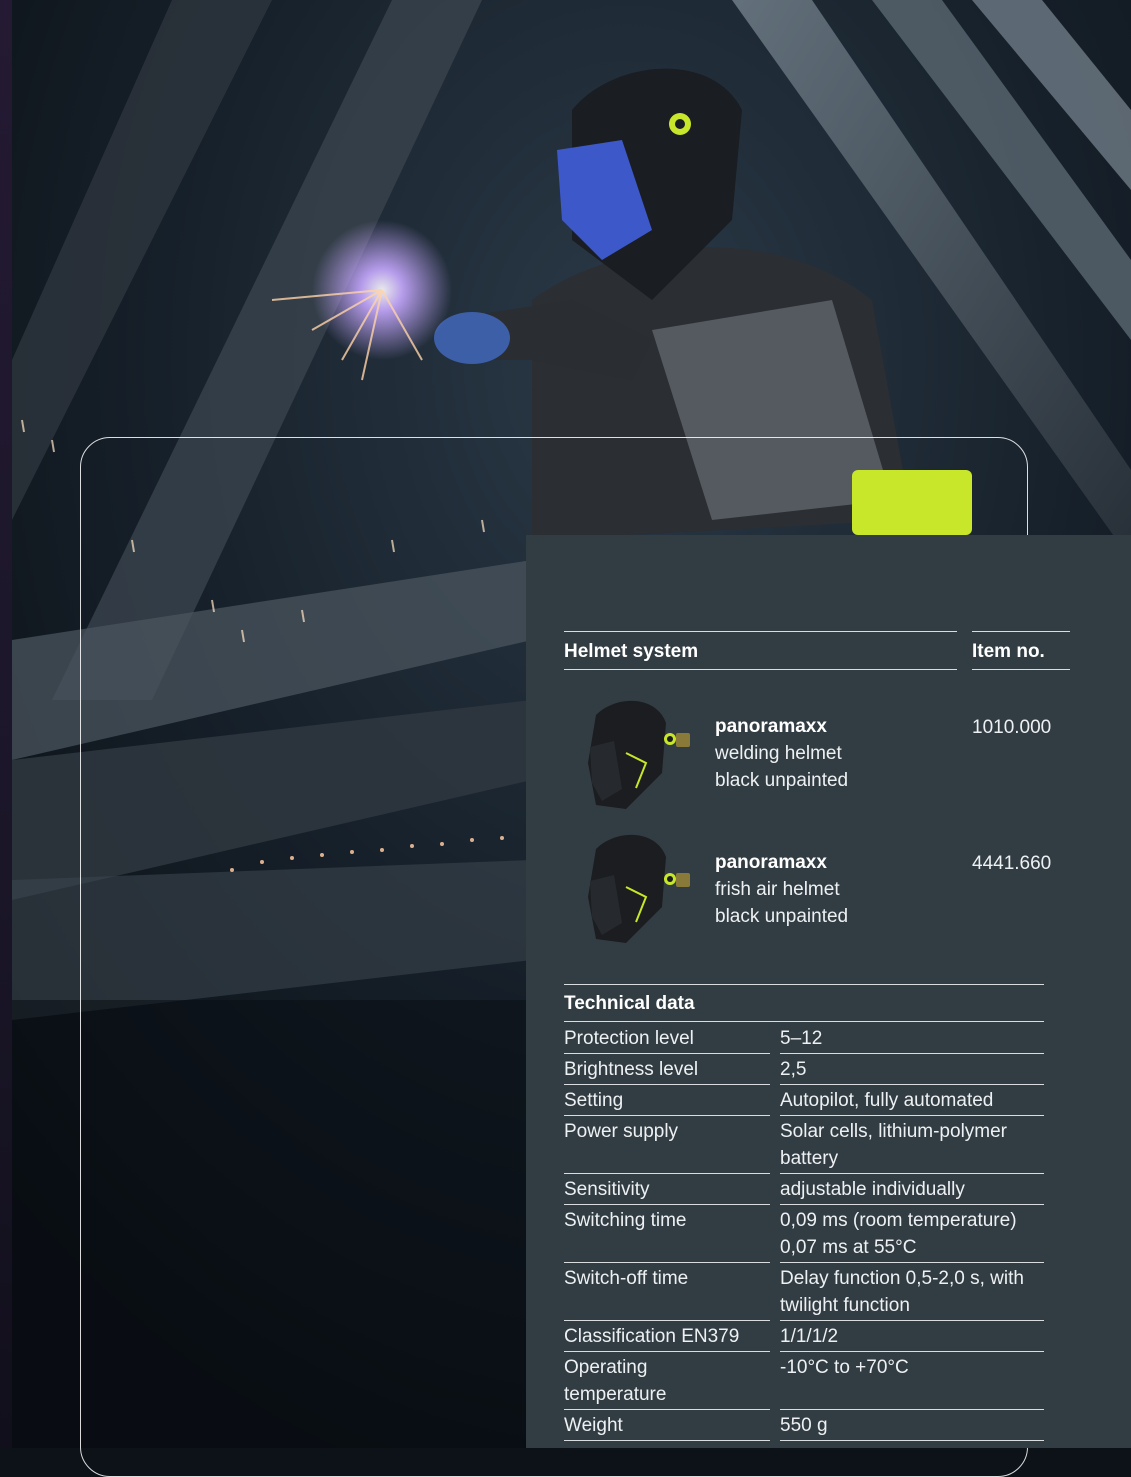 This screenshot has height=1477, width=1131. Describe the element at coordinates (782, 916) in the screenshot. I see `product-2-finish: black unpainted` at that location.